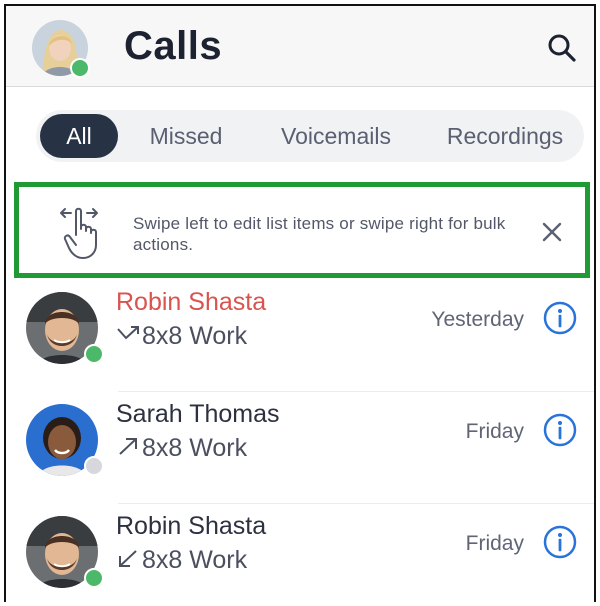  I want to click on incoming-call-icon, so click(129, 560).